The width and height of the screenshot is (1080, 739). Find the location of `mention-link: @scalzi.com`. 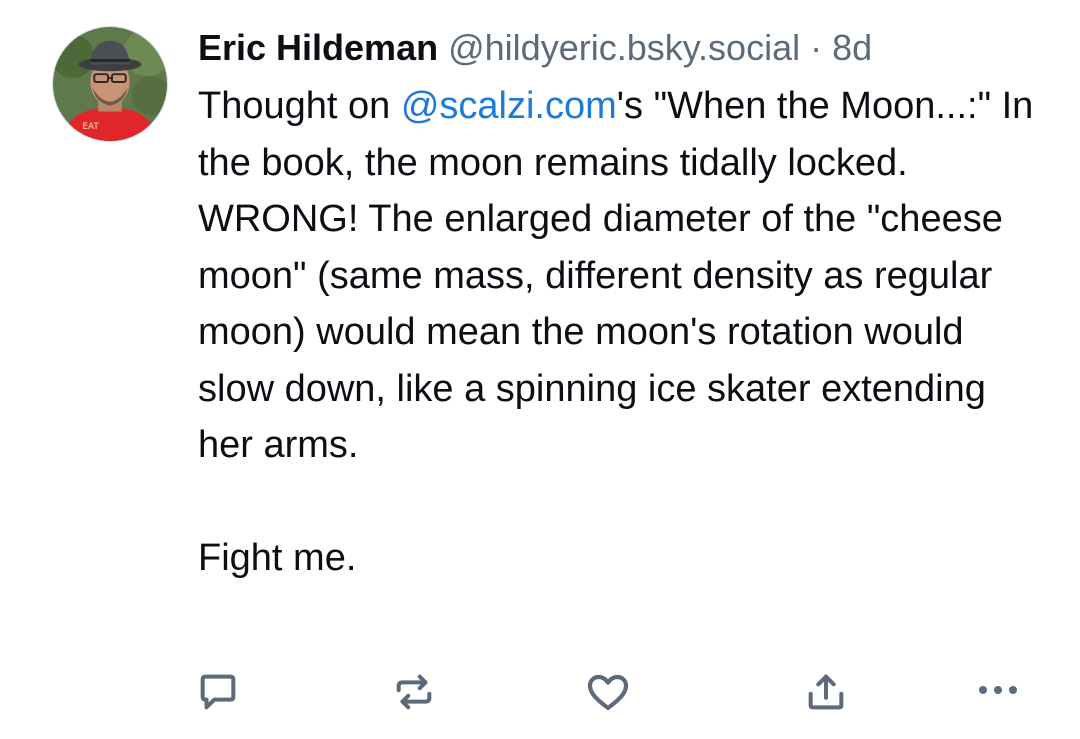

mention-link: @scalzi.com is located at coordinates (509, 106).